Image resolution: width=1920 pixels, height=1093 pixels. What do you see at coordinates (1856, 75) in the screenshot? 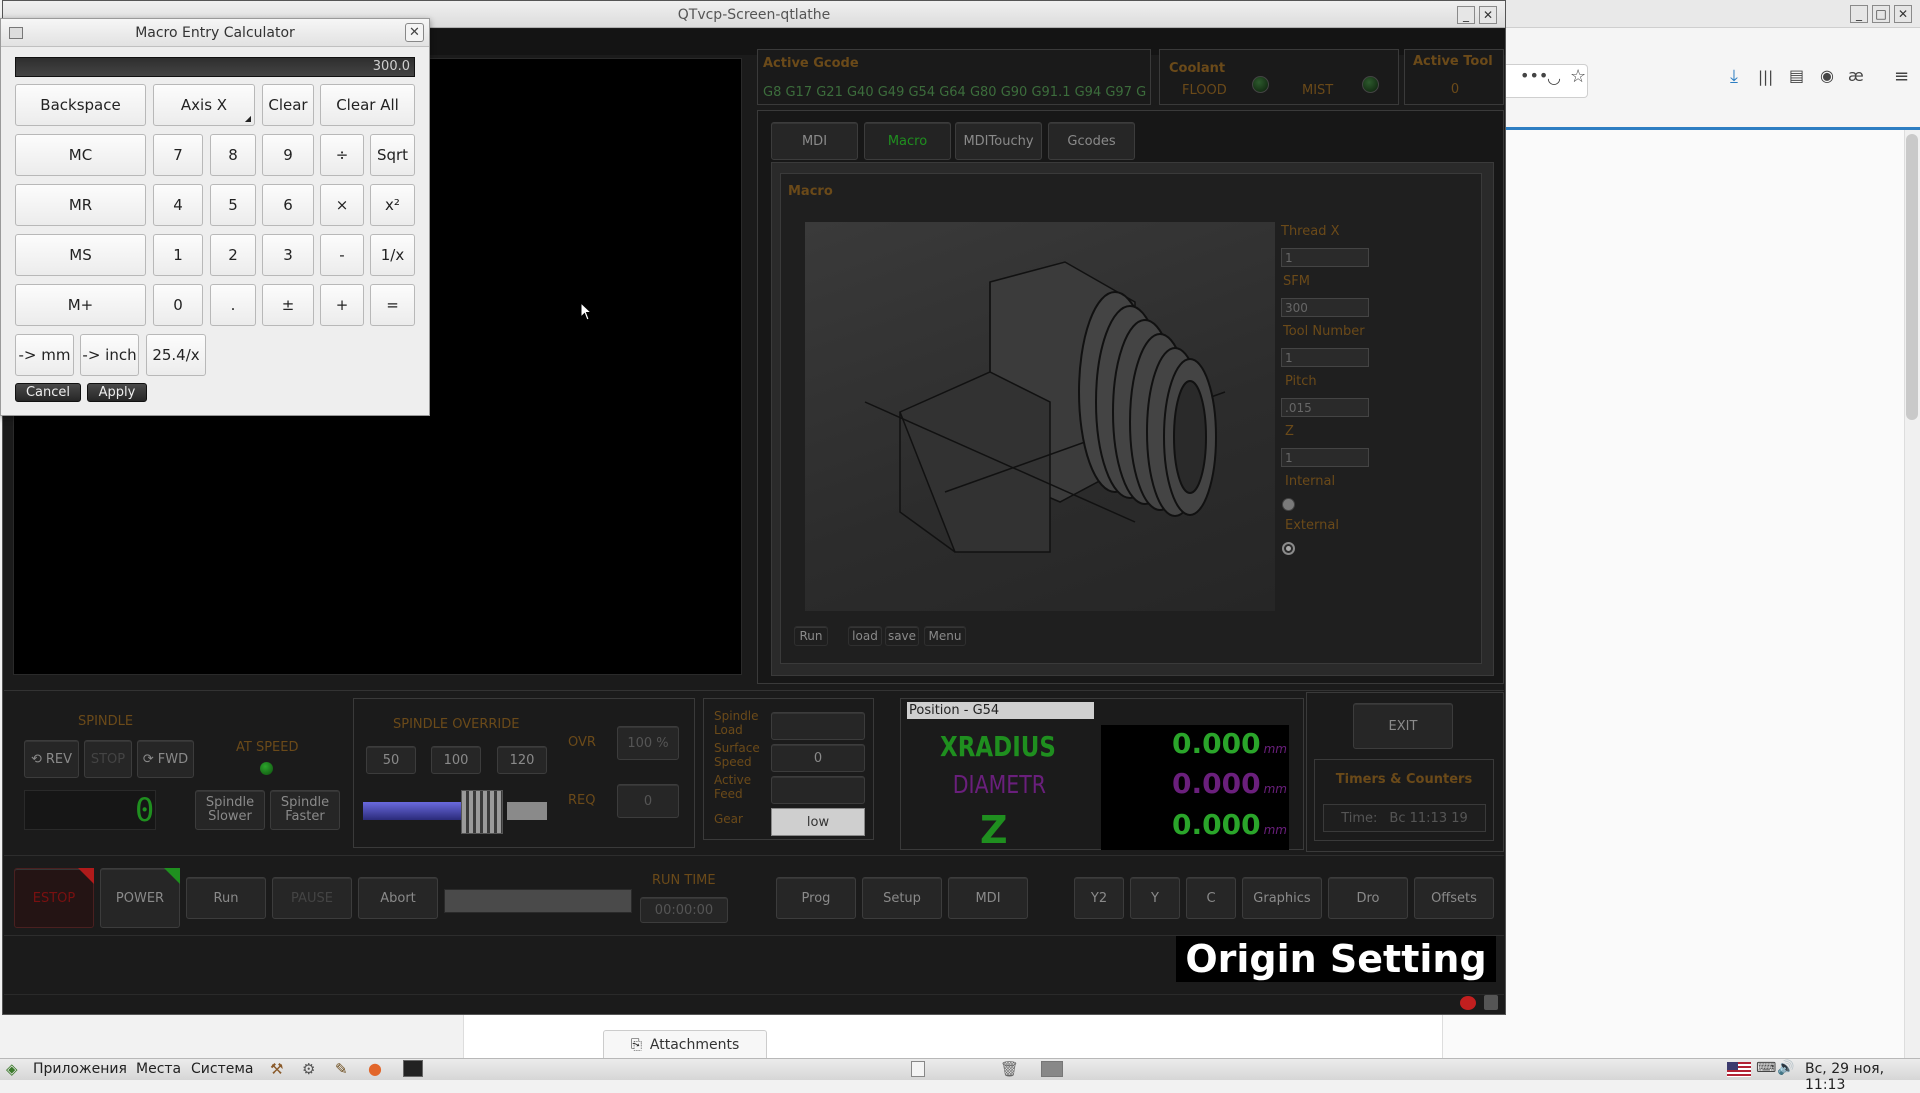
I see `extension-icon: æ` at bounding box center [1856, 75].